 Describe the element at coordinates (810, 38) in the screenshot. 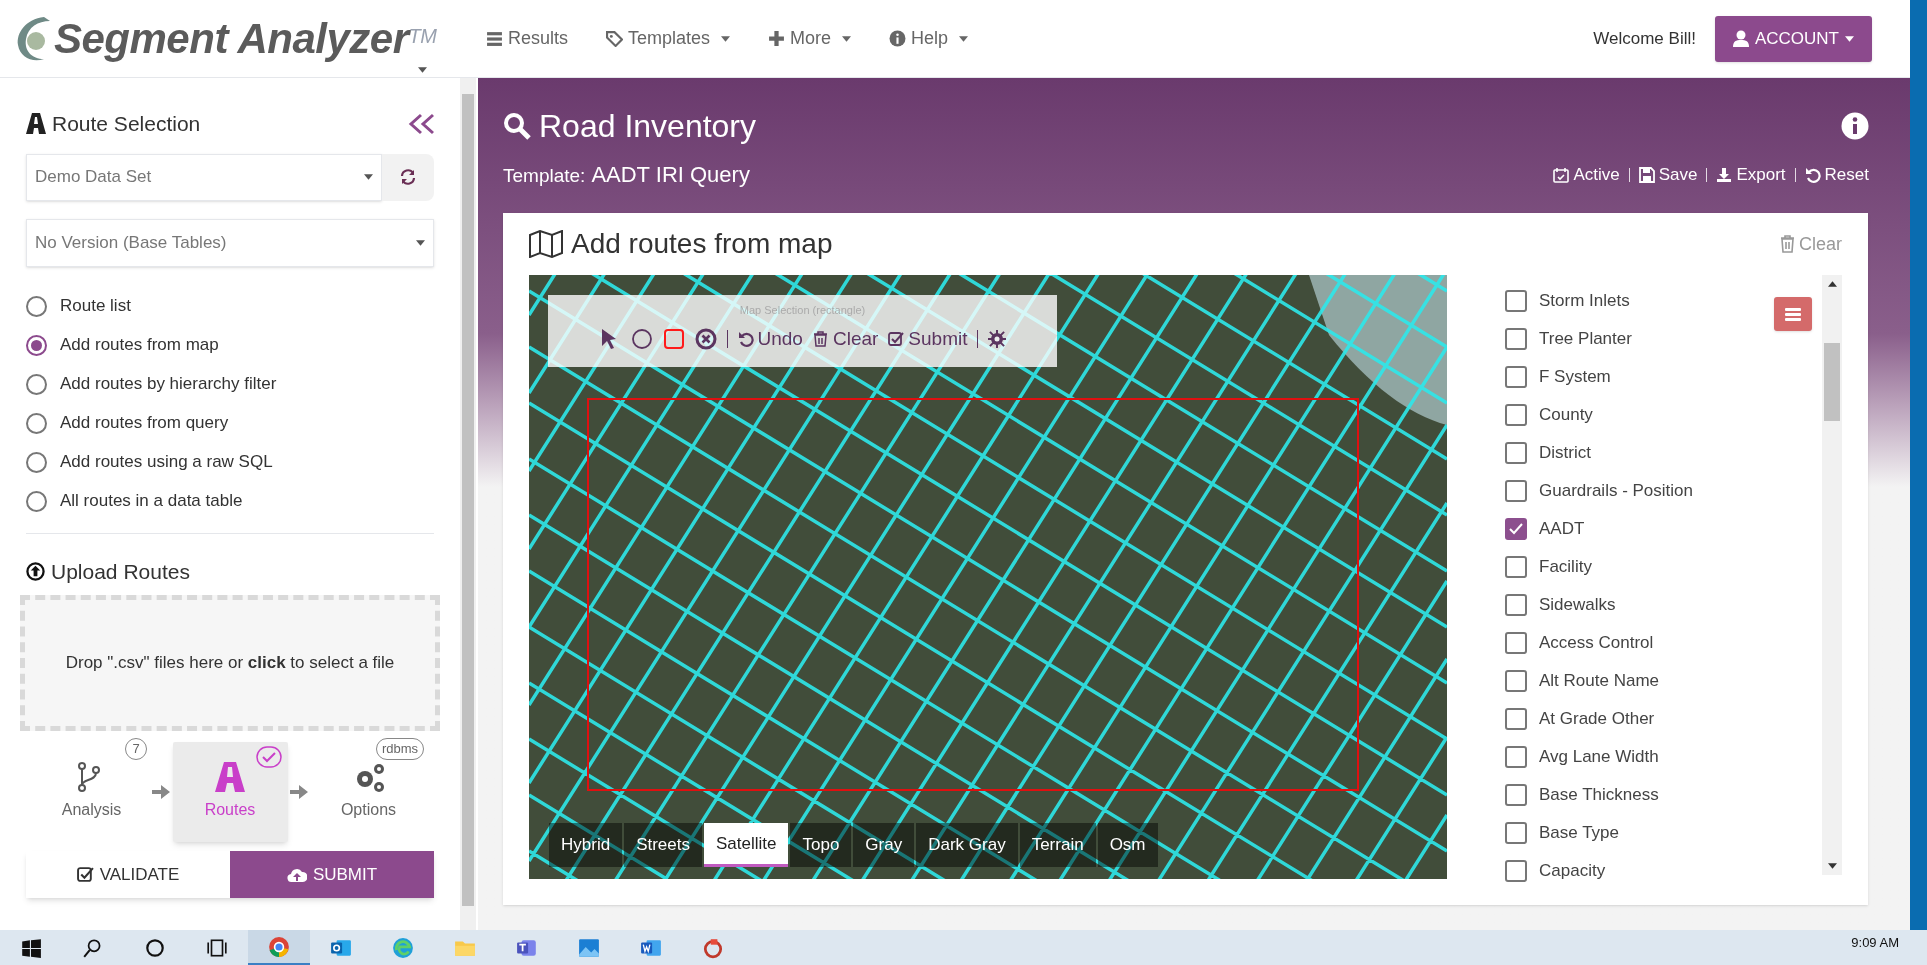

I see `nav-menu-link: More` at that location.